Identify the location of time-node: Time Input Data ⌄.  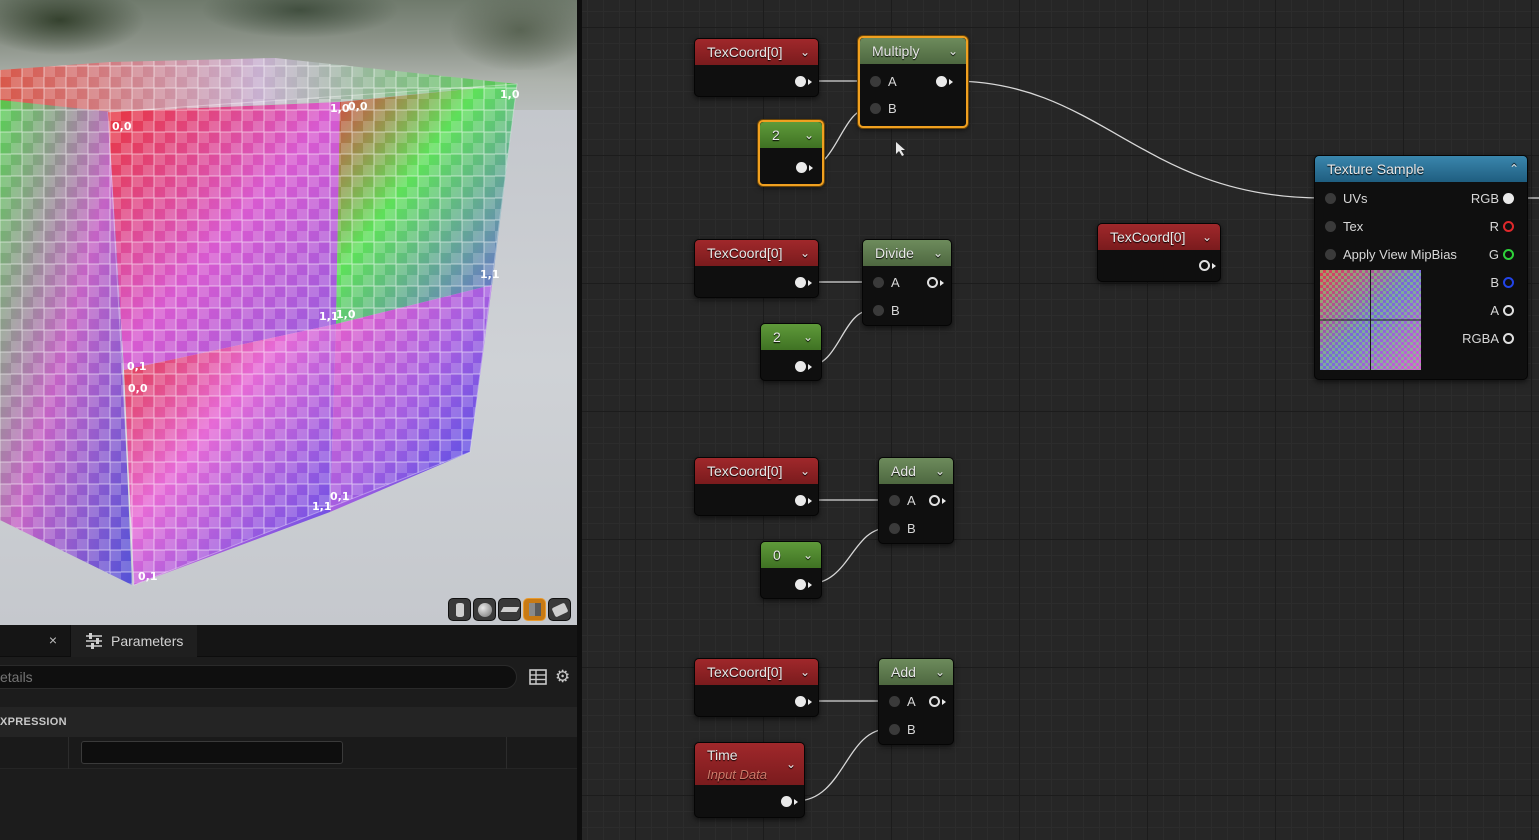
(749, 780).